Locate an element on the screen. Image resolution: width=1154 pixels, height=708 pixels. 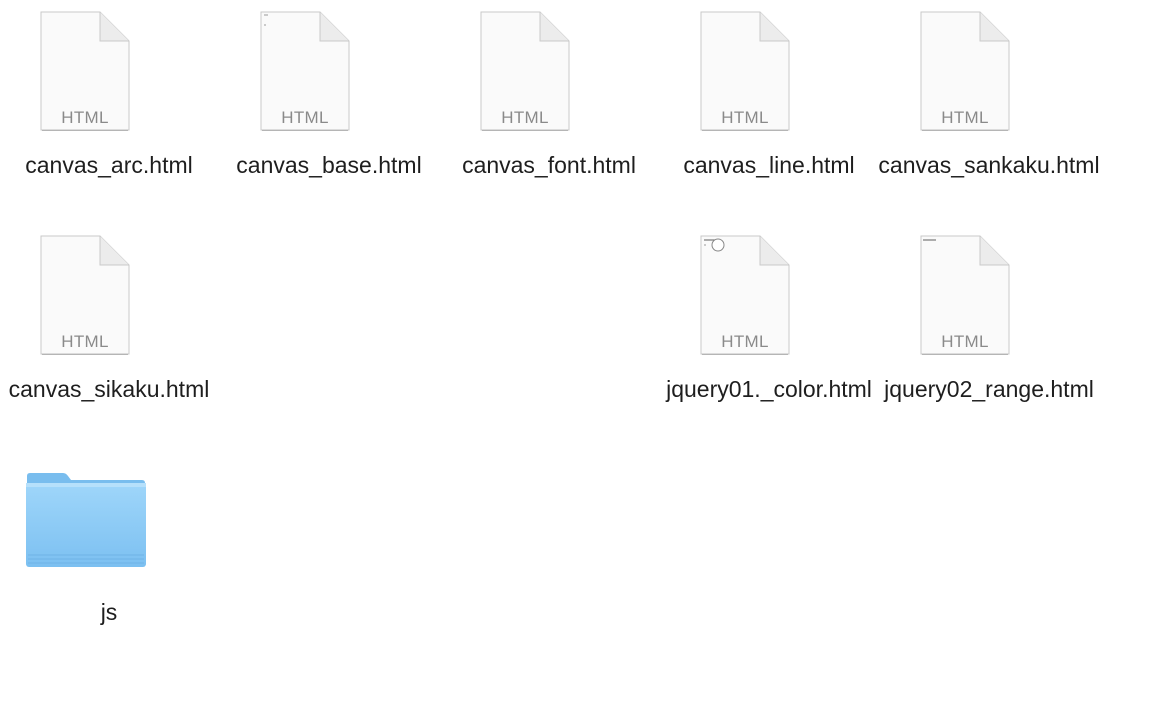
file-name-label: canvas_arc.html is located at coordinates (109, 165).